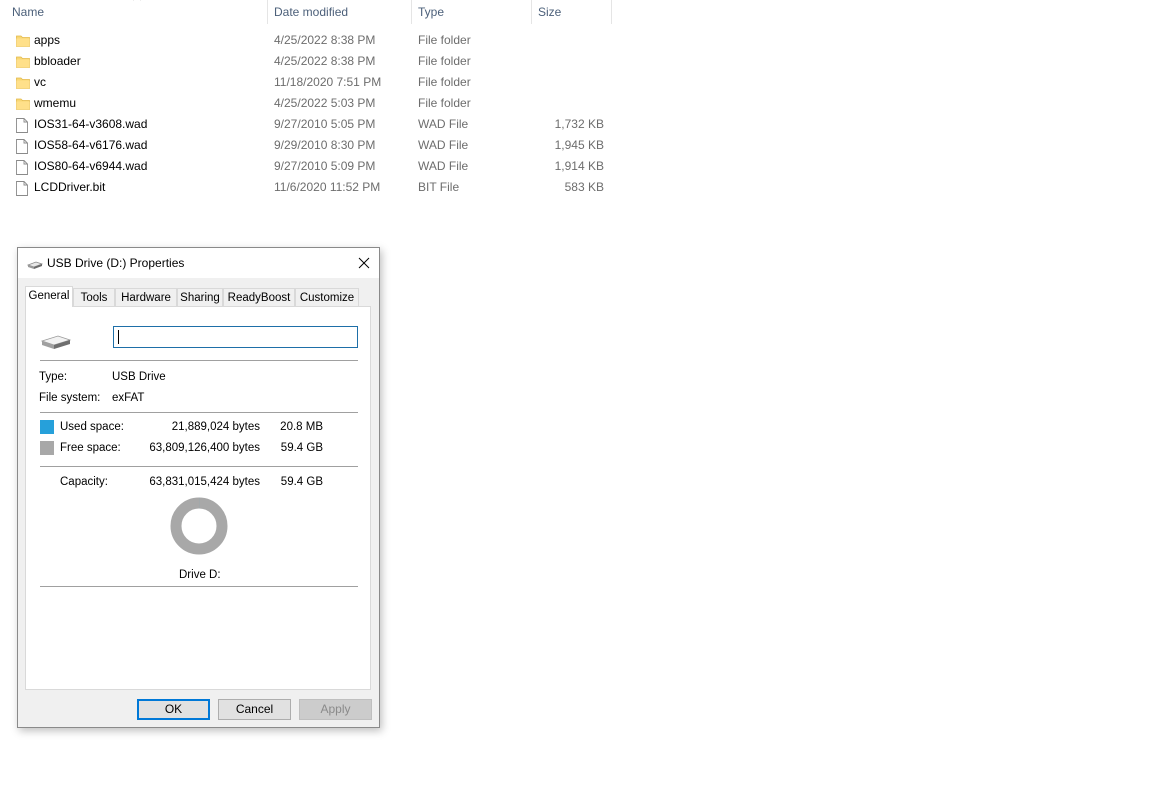  Describe the element at coordinates (40, 82) in the screenshot. I see `file-name: vc` at that location.